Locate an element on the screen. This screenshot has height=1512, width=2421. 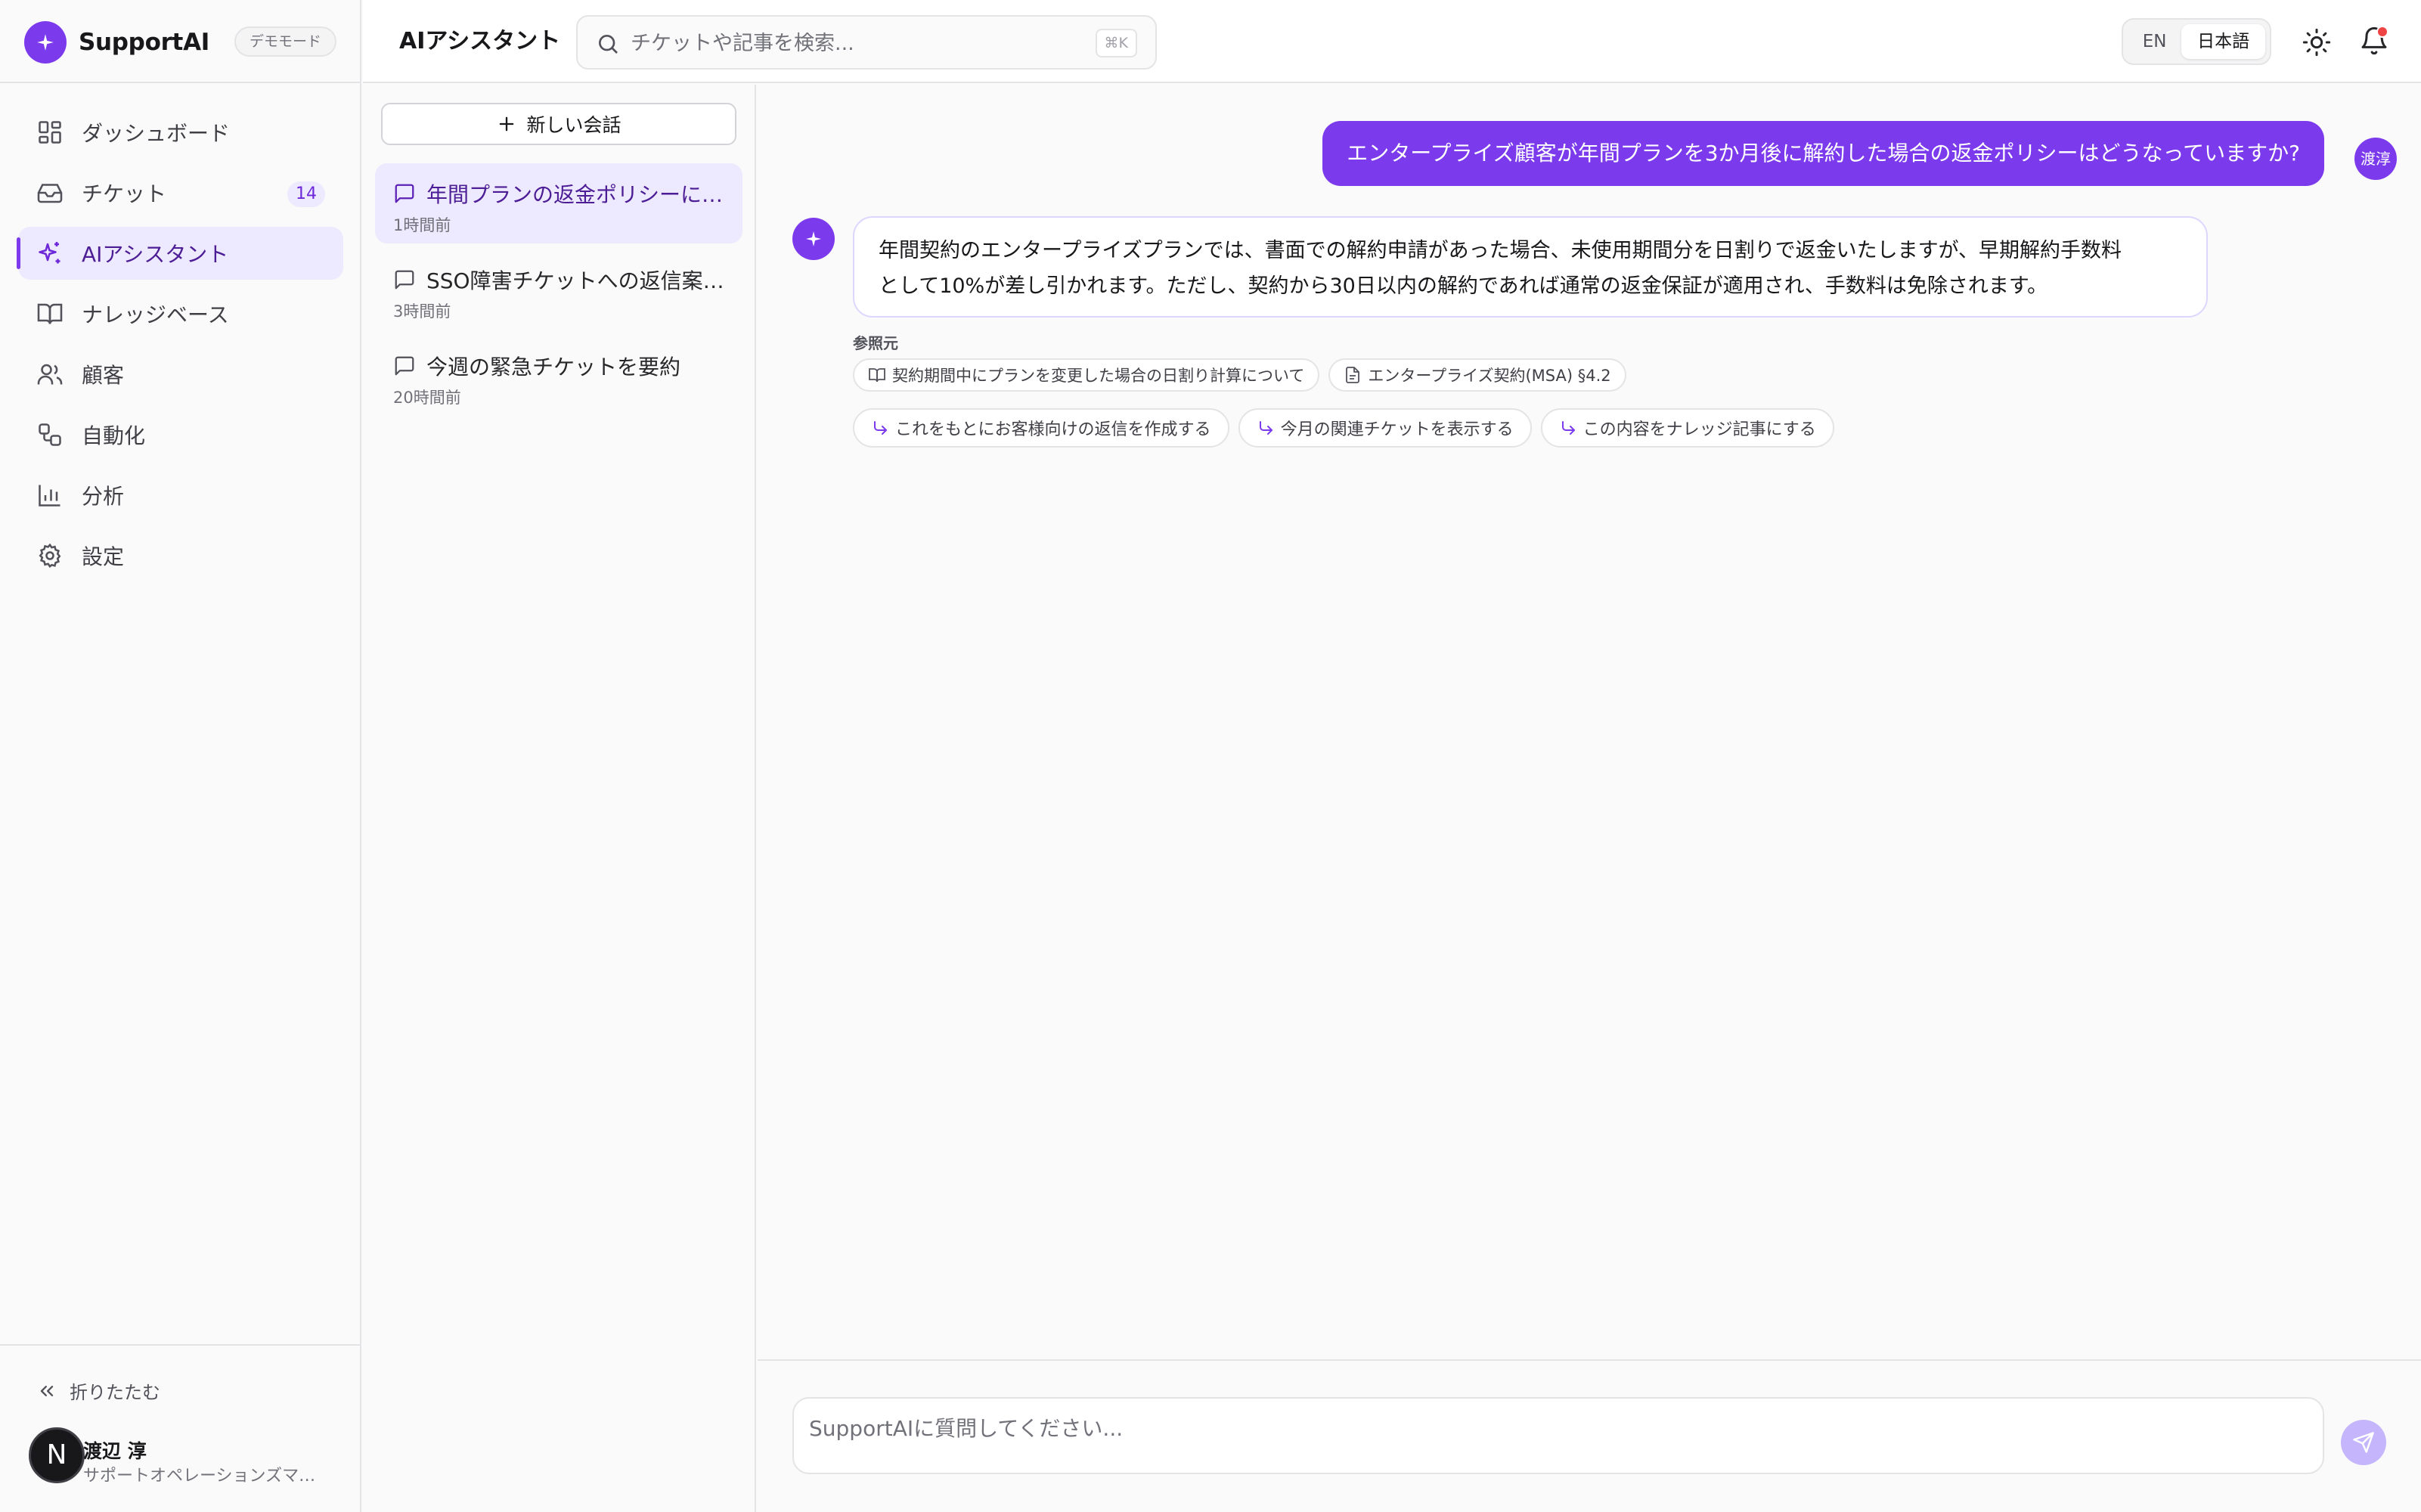
conversation-title: 年間プランの返金ポリシーについて is located at coordinates (575, 195).